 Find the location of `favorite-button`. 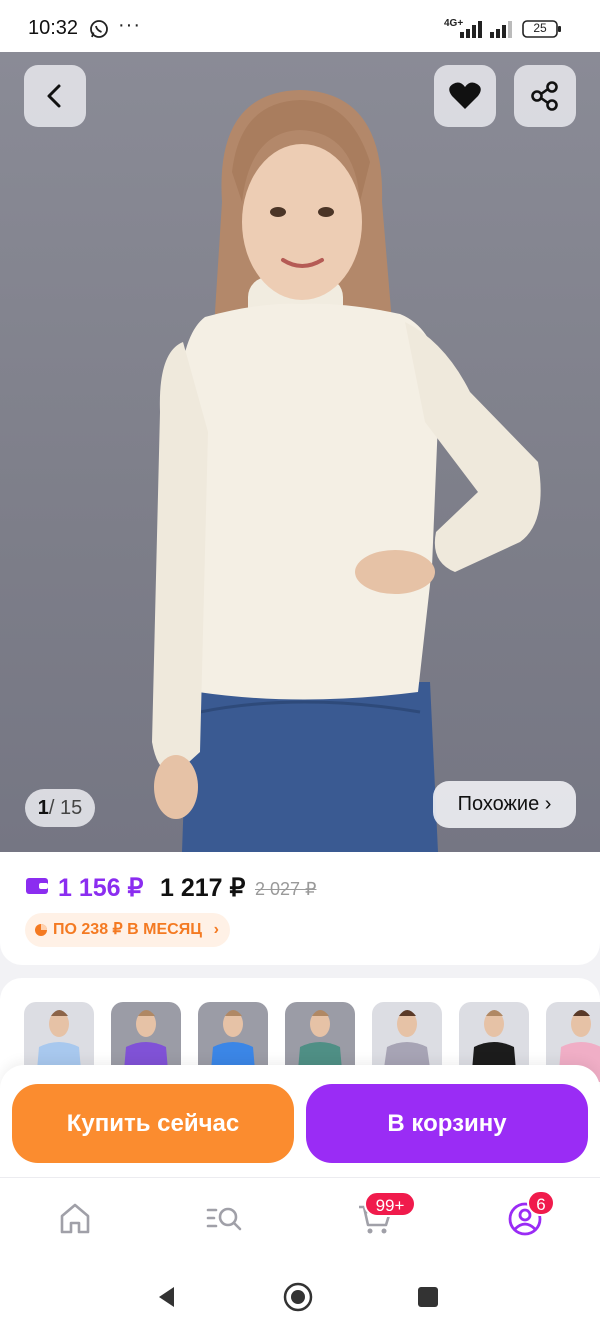

favorite-button is located at coordinates (465, 96).